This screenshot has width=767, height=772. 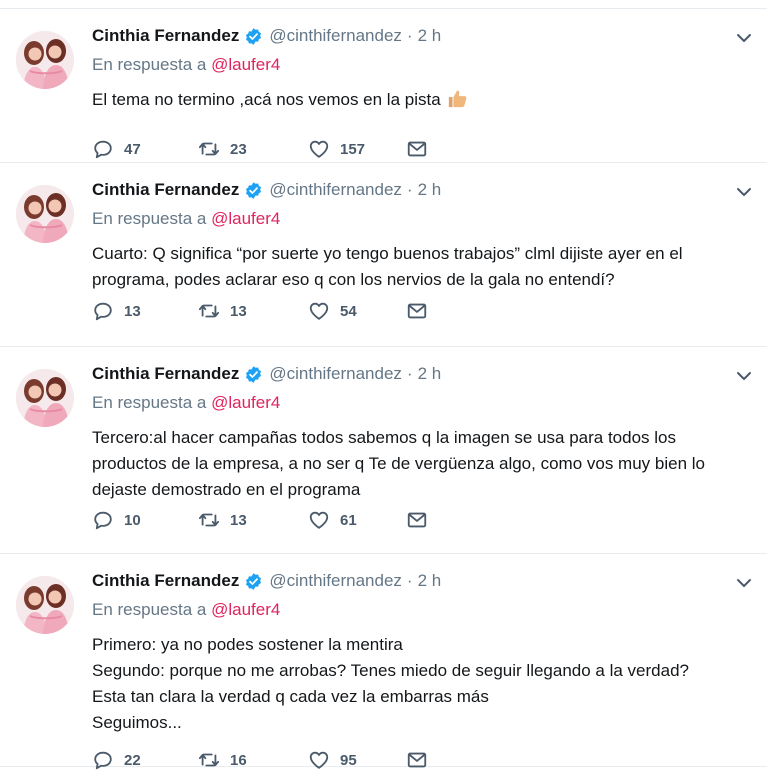 I want to click on tweet-actions: 10 13 61, so click(x=260, y=520).